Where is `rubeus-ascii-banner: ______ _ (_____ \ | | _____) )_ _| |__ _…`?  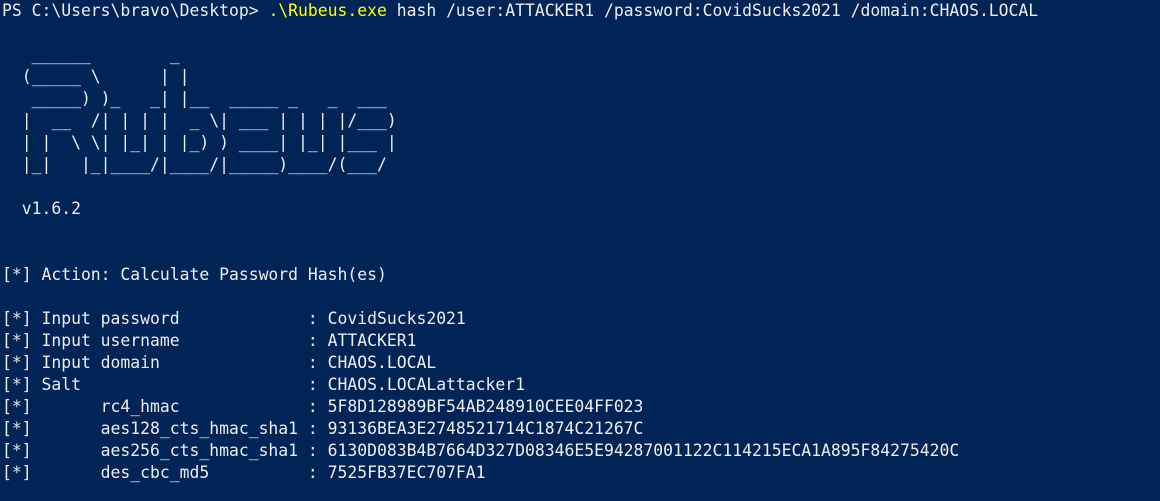 rubeus-ascii-banner: ______ _ (_____ \ | | _____) )_ _| |__ _… is located at coordinates (209, 109).